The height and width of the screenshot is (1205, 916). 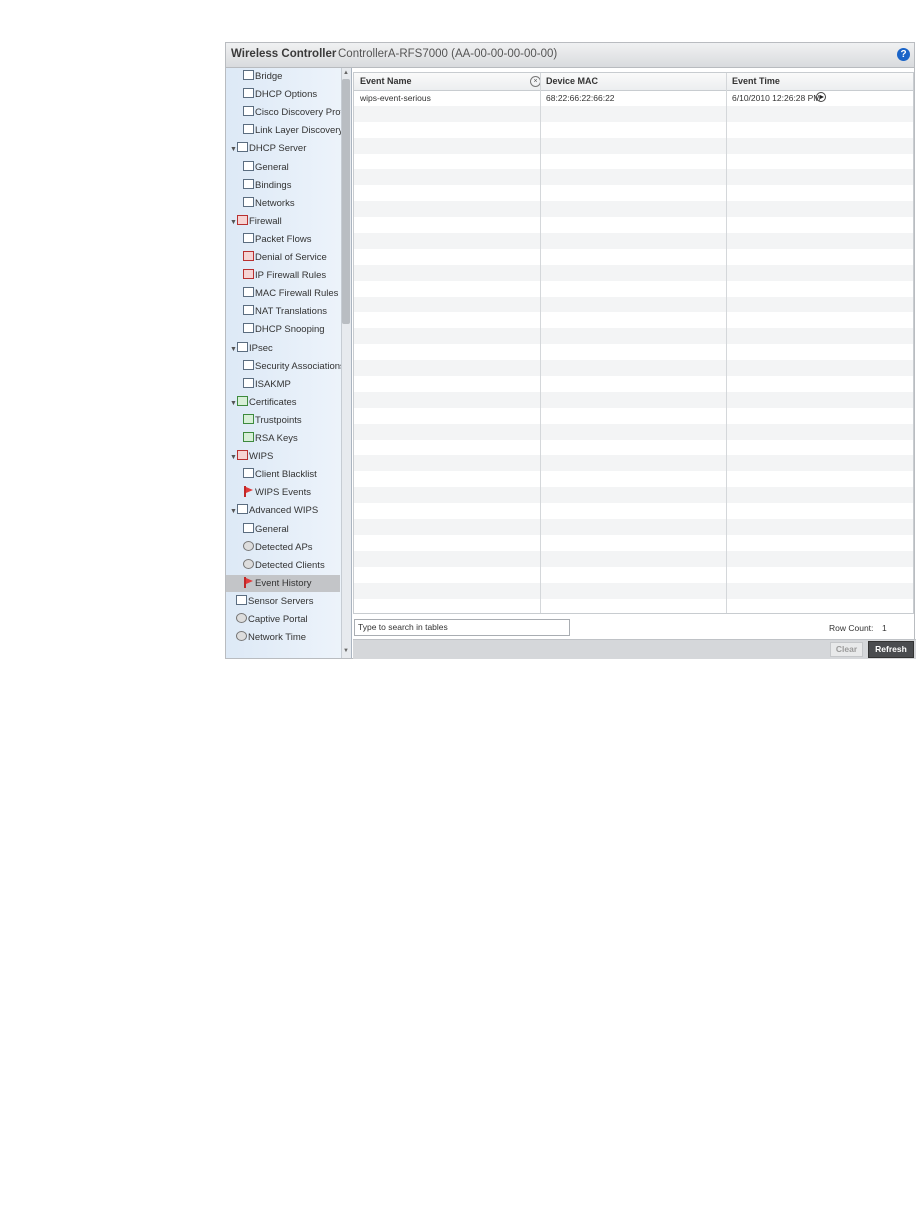 I want to click on sidebar-item: ▼ Firewall, so click(x=256, y=221).